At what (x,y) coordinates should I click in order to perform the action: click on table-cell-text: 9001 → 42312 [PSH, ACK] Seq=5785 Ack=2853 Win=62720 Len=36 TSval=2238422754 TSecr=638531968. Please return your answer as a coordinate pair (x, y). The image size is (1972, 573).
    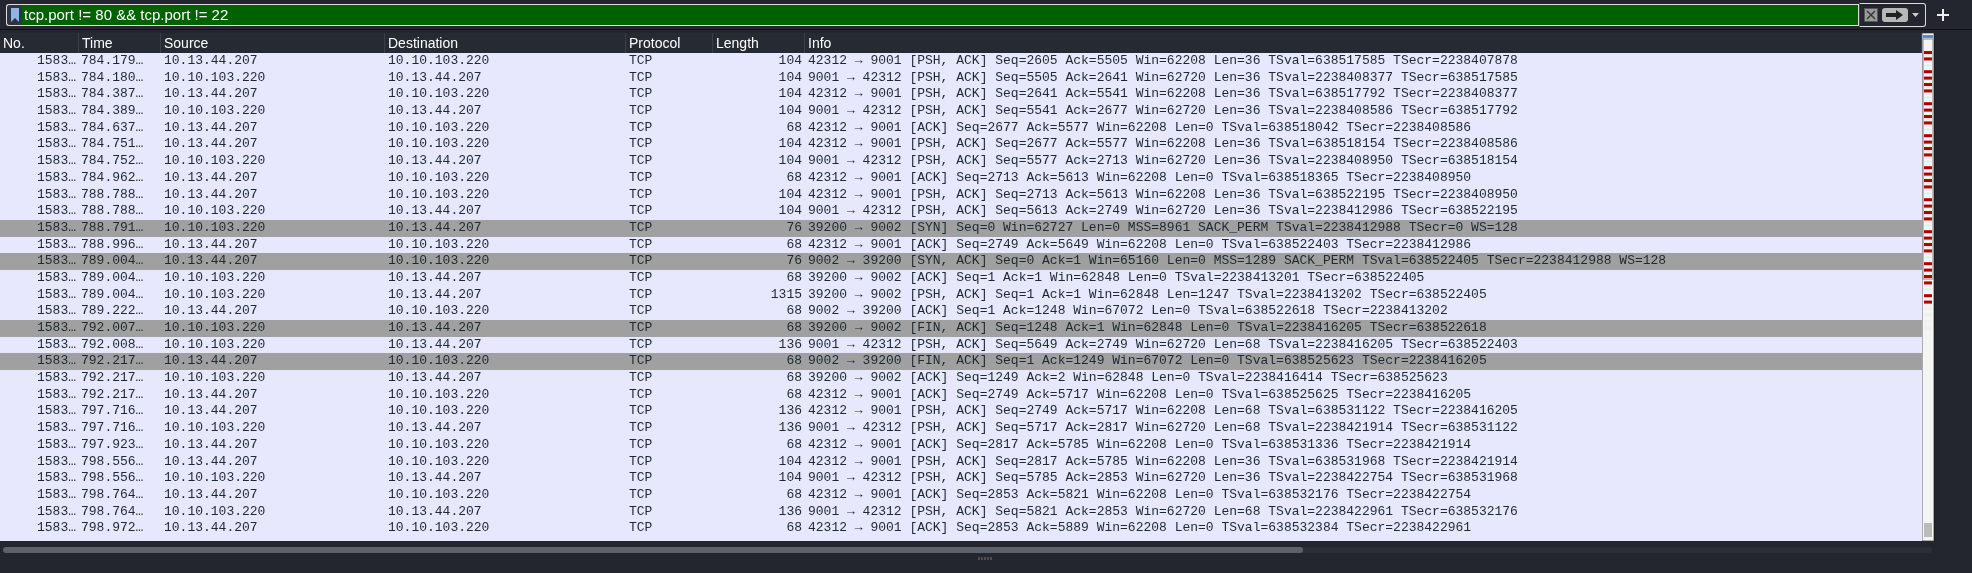
    Looking at the image, I should click on (1163, 478).